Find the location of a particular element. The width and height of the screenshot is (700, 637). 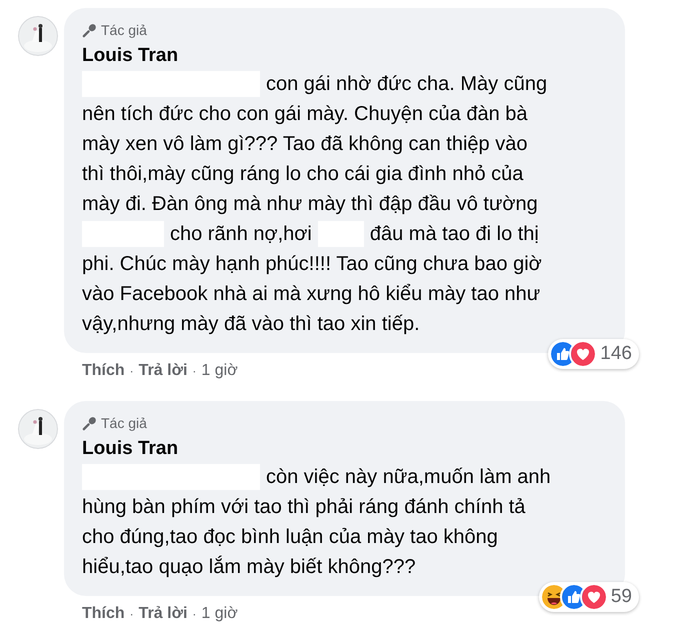

comment-text: hiểu,tao quạo lắm mày biết không??? is located at coordinates (249, 567).